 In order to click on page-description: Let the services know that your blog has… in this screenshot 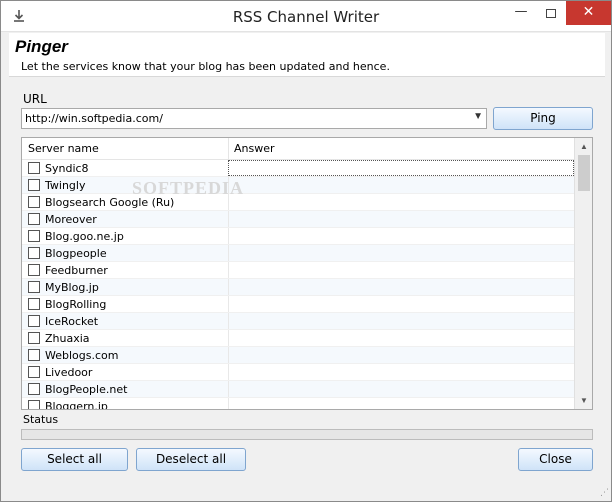, I will do `click(205, 66)`.